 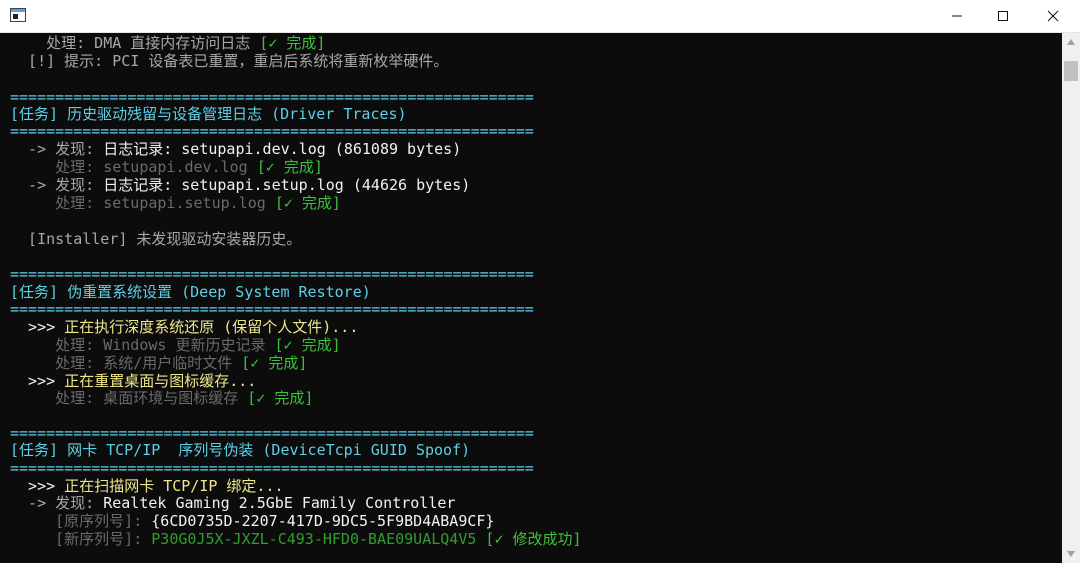 What do you see at coordinates (175, 203) in the screenshot?
I see `console-line: 处理: setupapi.setup.log [✓ 完成]` at bounding box center [175, 203].